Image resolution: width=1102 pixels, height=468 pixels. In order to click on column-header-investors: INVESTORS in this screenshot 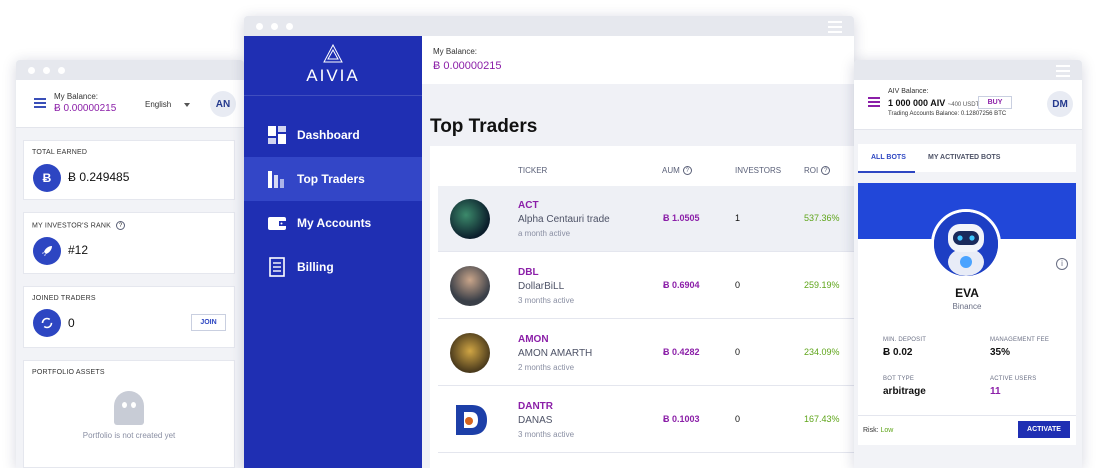, I will do `click(758, 170)`.